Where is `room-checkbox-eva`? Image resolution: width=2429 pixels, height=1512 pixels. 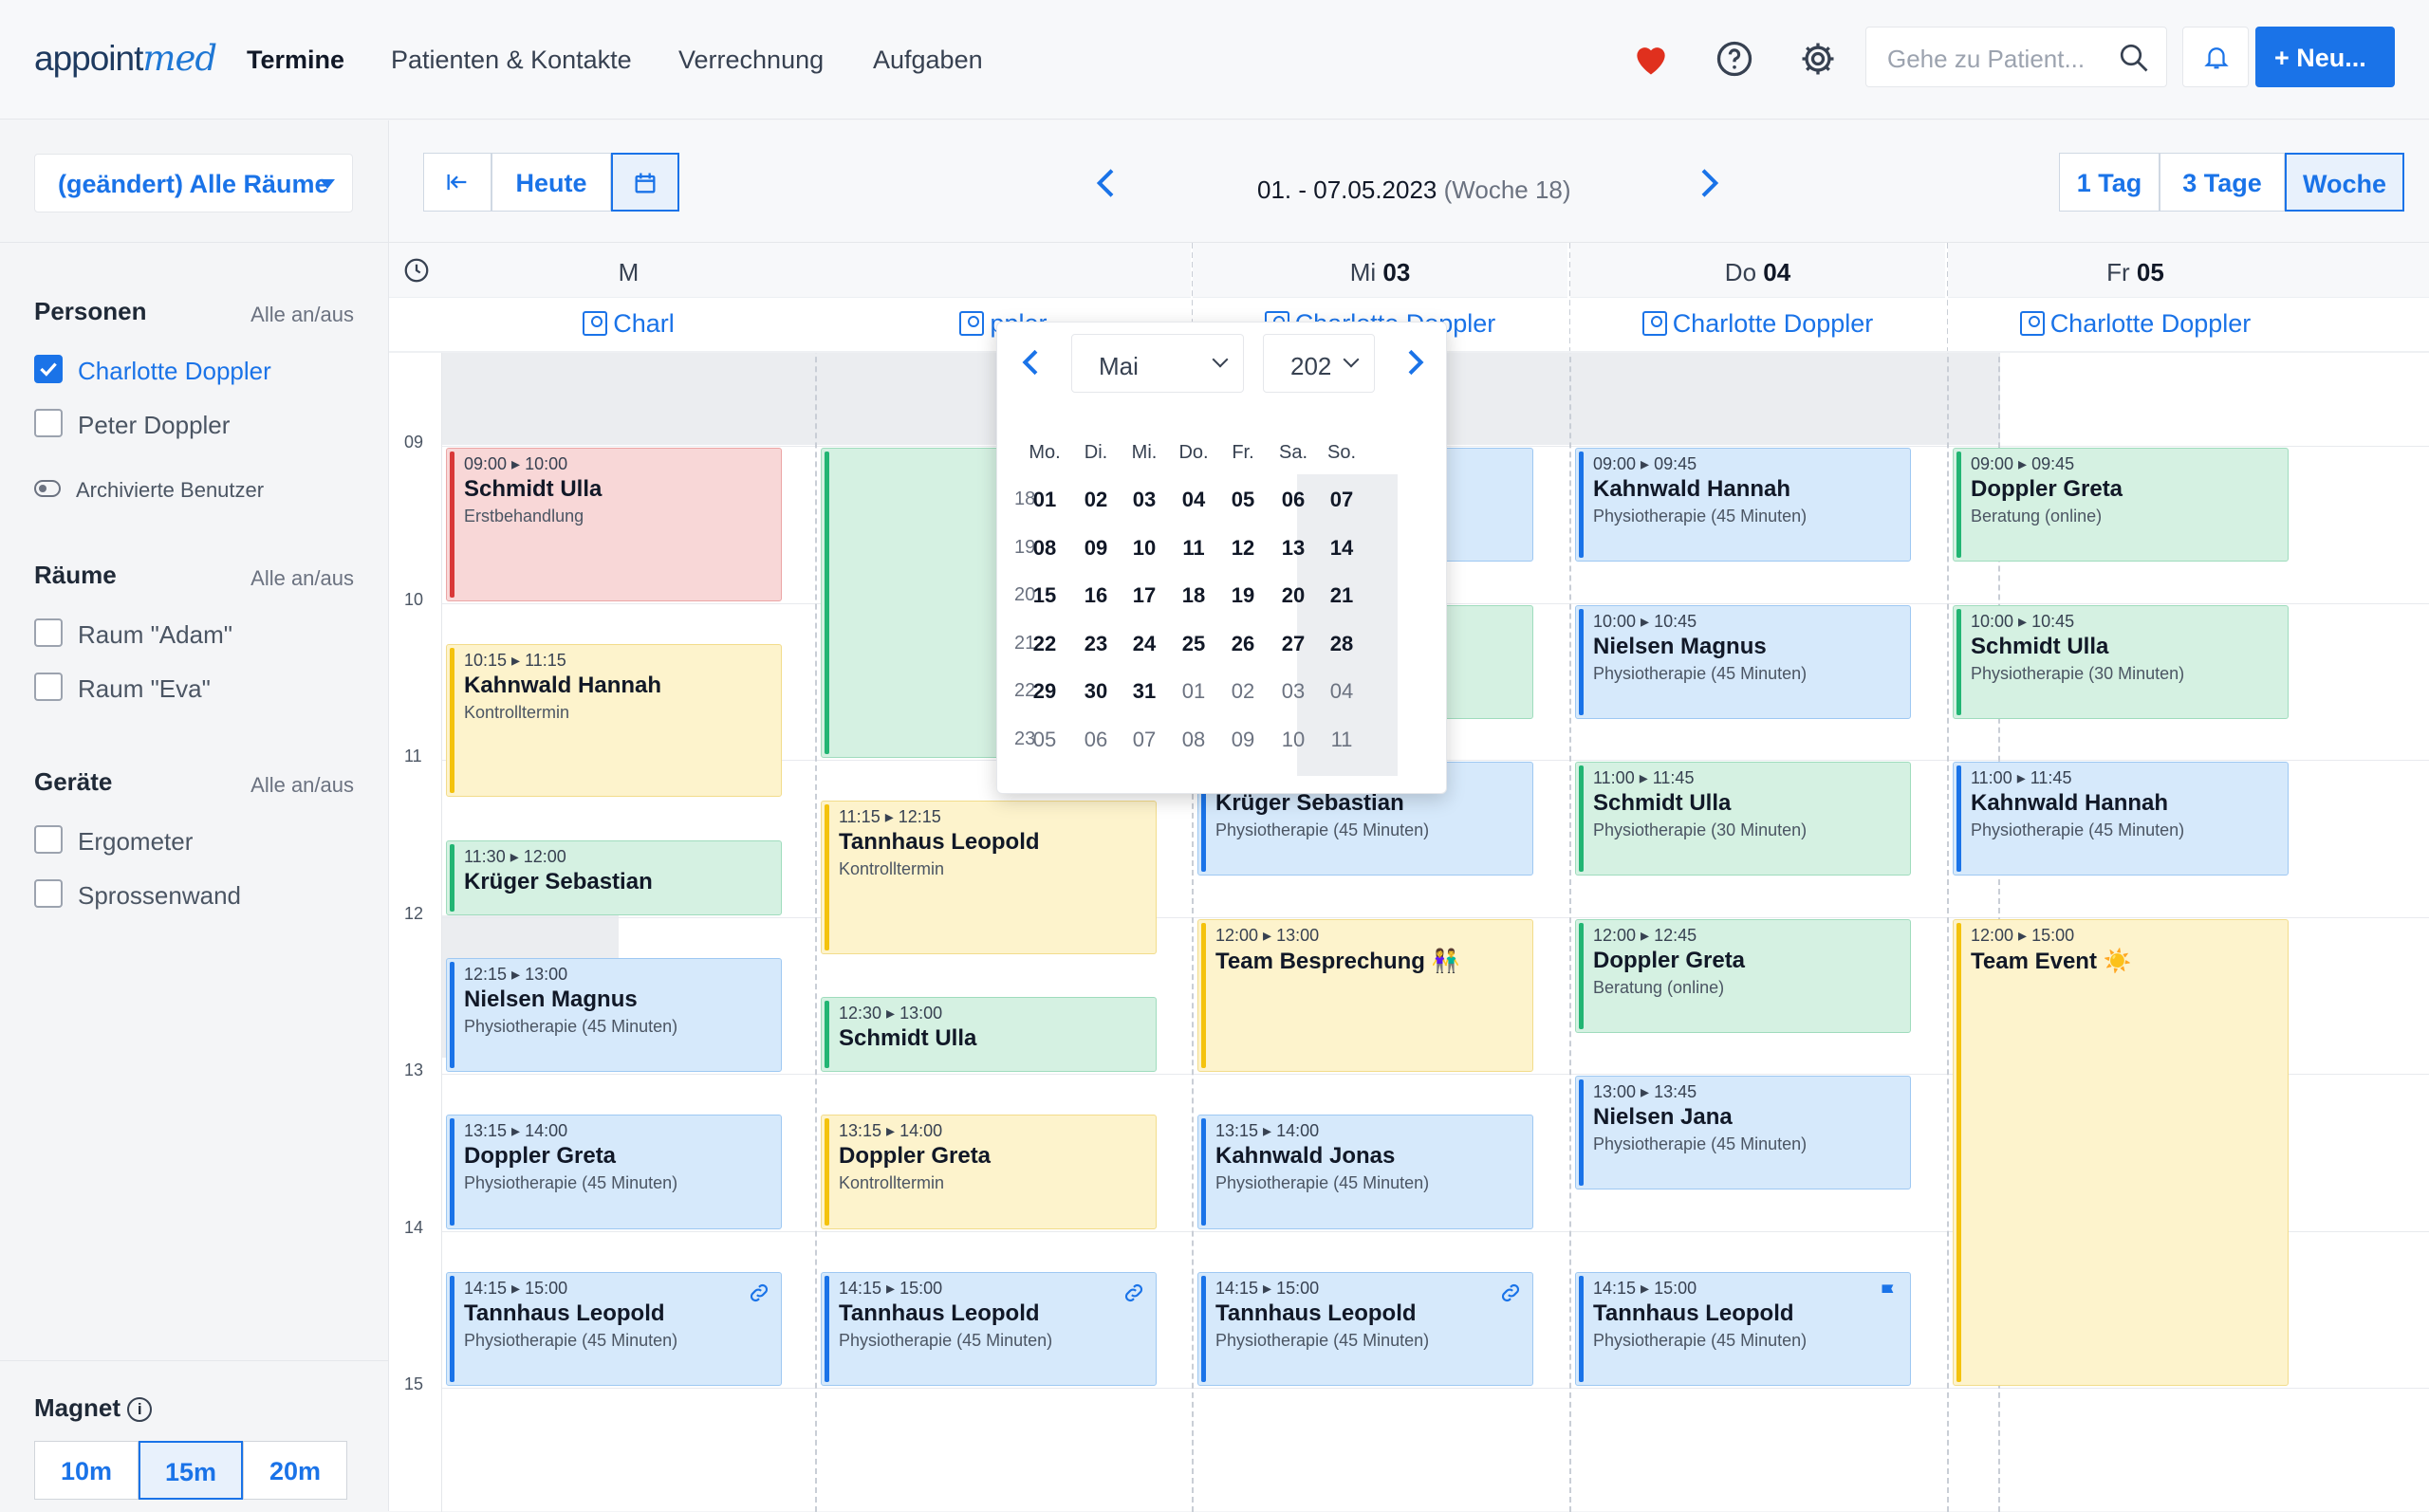
room-checkbox-eva is located at coordinates (48, 687).